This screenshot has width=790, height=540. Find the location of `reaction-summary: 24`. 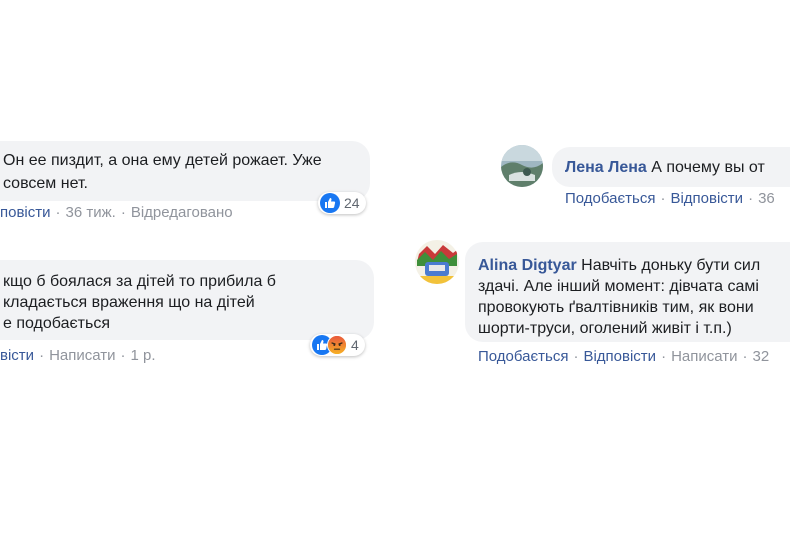

reaction-summary: 24 is located at coordinates (342, 203).